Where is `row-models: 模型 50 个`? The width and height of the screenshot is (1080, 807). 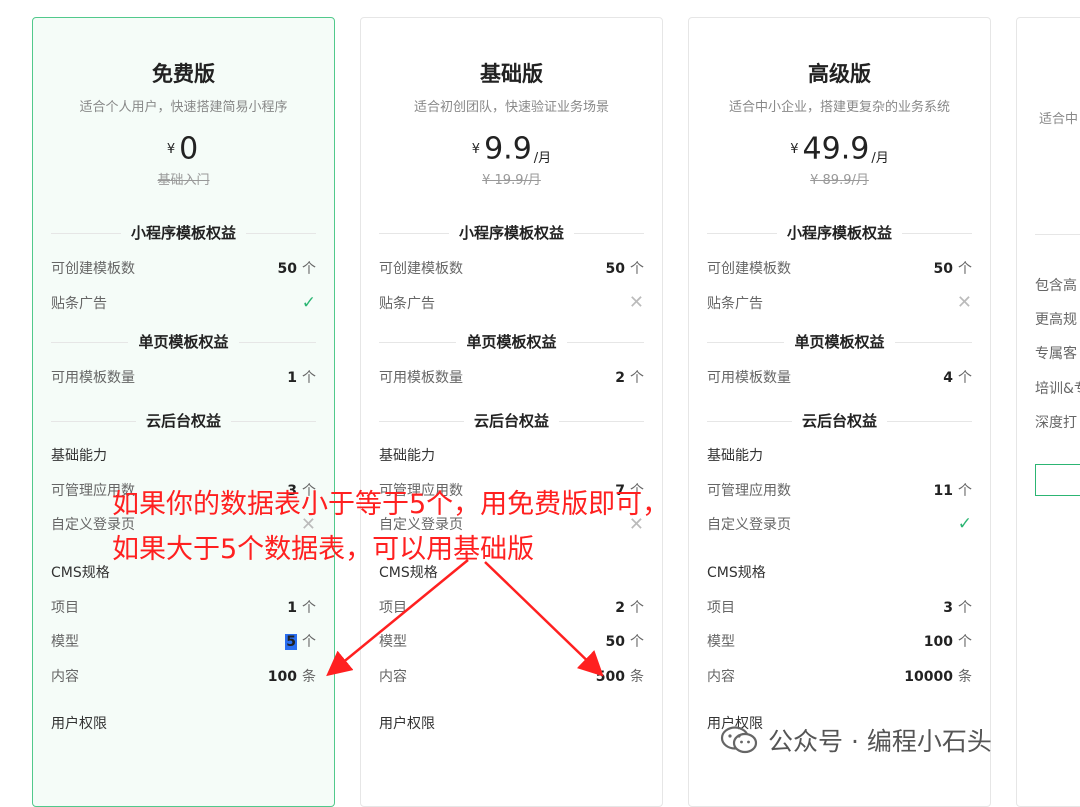 row-models: 模型 50 个 is located at coordinates (511, 641).